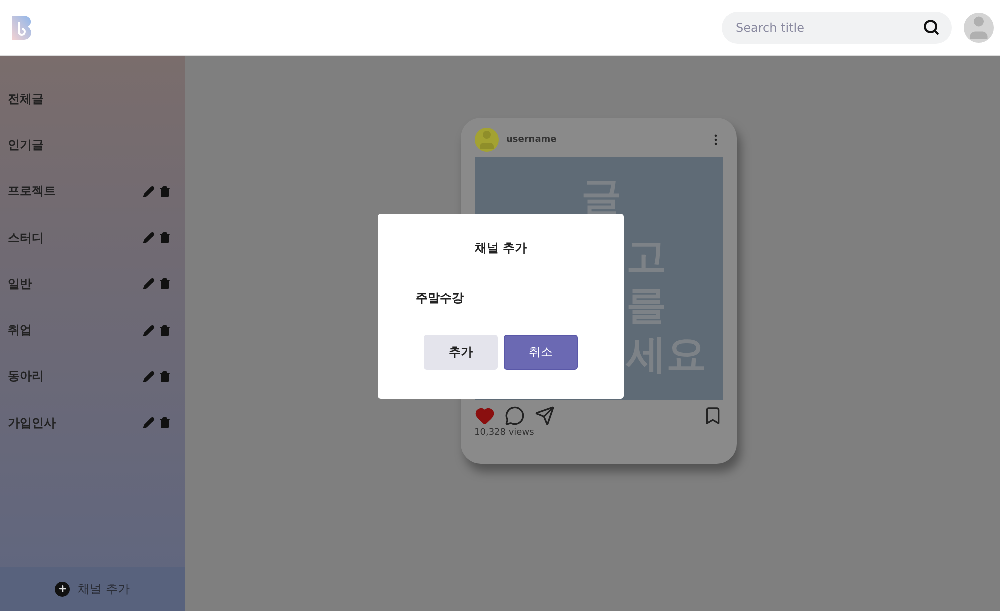 The image size is (1000, 611). What do you see at coordinates (73, 423) in the screenshot?
I see `sidebar-item: 가입인사` at bounding box center [73, 423].